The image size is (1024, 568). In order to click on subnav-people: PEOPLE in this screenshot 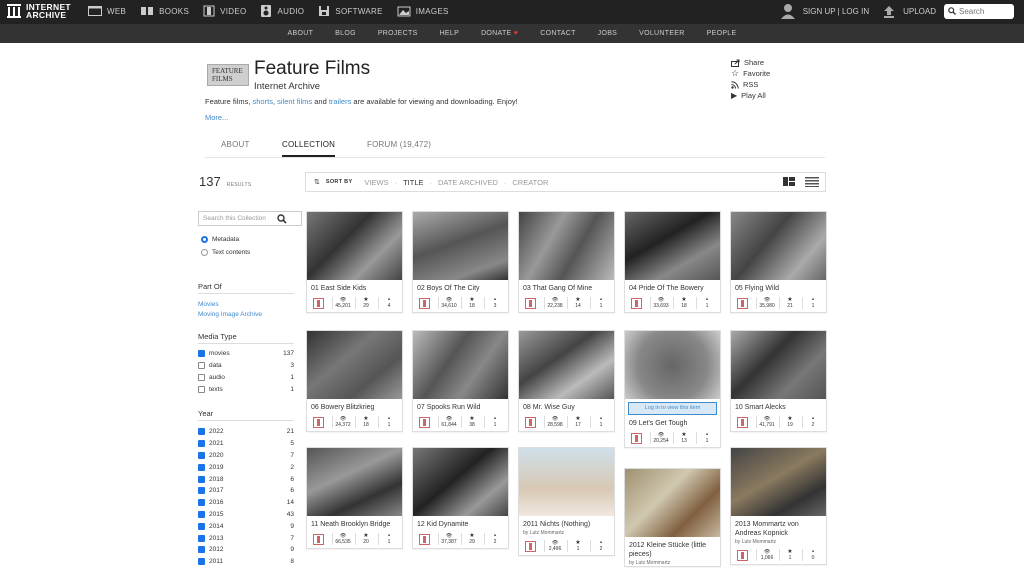, I will do `click(722, 33)`.